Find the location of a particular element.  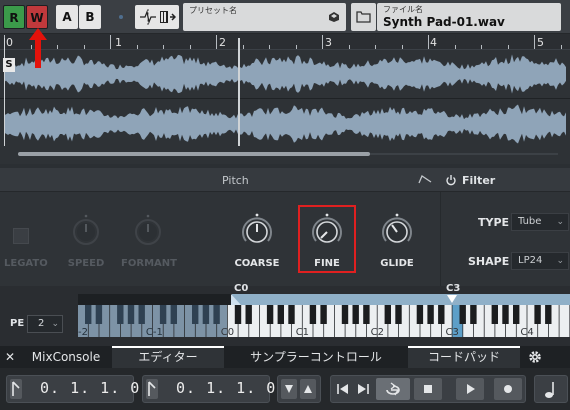

tab-mixconsole: MixConsole is located at coordinates (66, 357).